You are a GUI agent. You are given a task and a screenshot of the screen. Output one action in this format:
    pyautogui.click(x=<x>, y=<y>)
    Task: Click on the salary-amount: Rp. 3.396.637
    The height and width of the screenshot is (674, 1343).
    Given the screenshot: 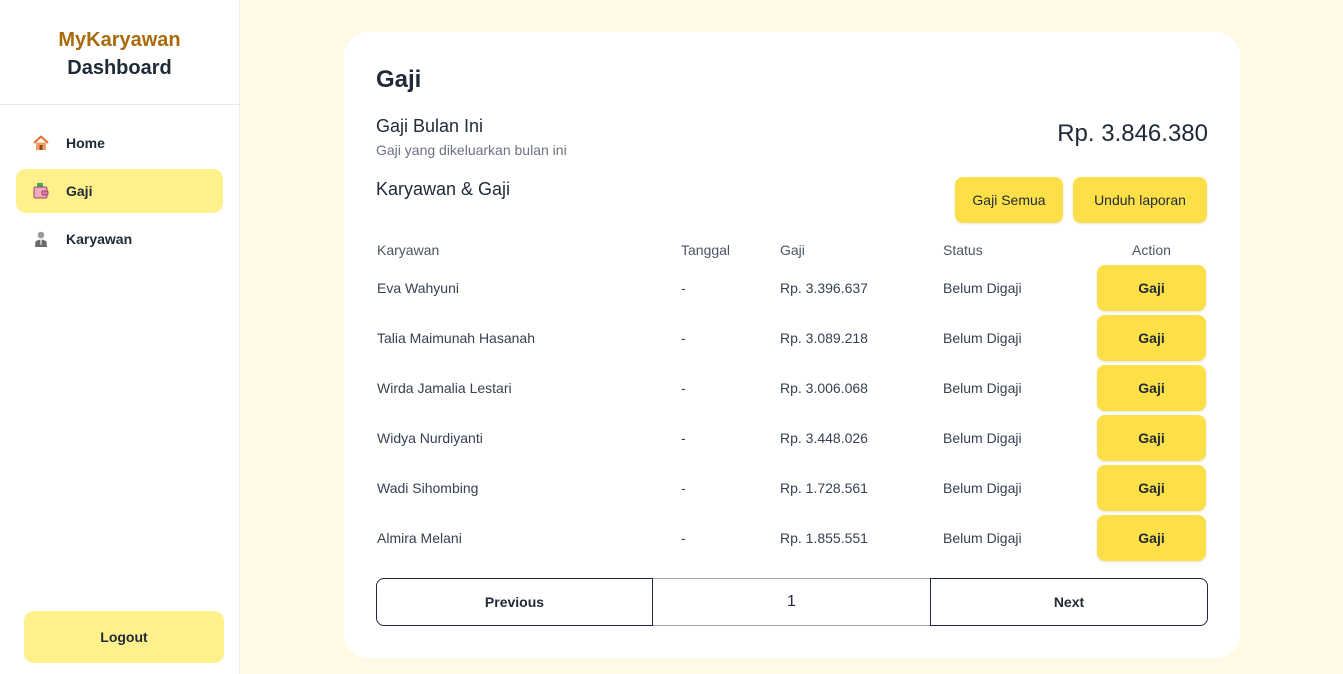 What is the action you would take?
    pyautogui.click(x=824, y=288)
    